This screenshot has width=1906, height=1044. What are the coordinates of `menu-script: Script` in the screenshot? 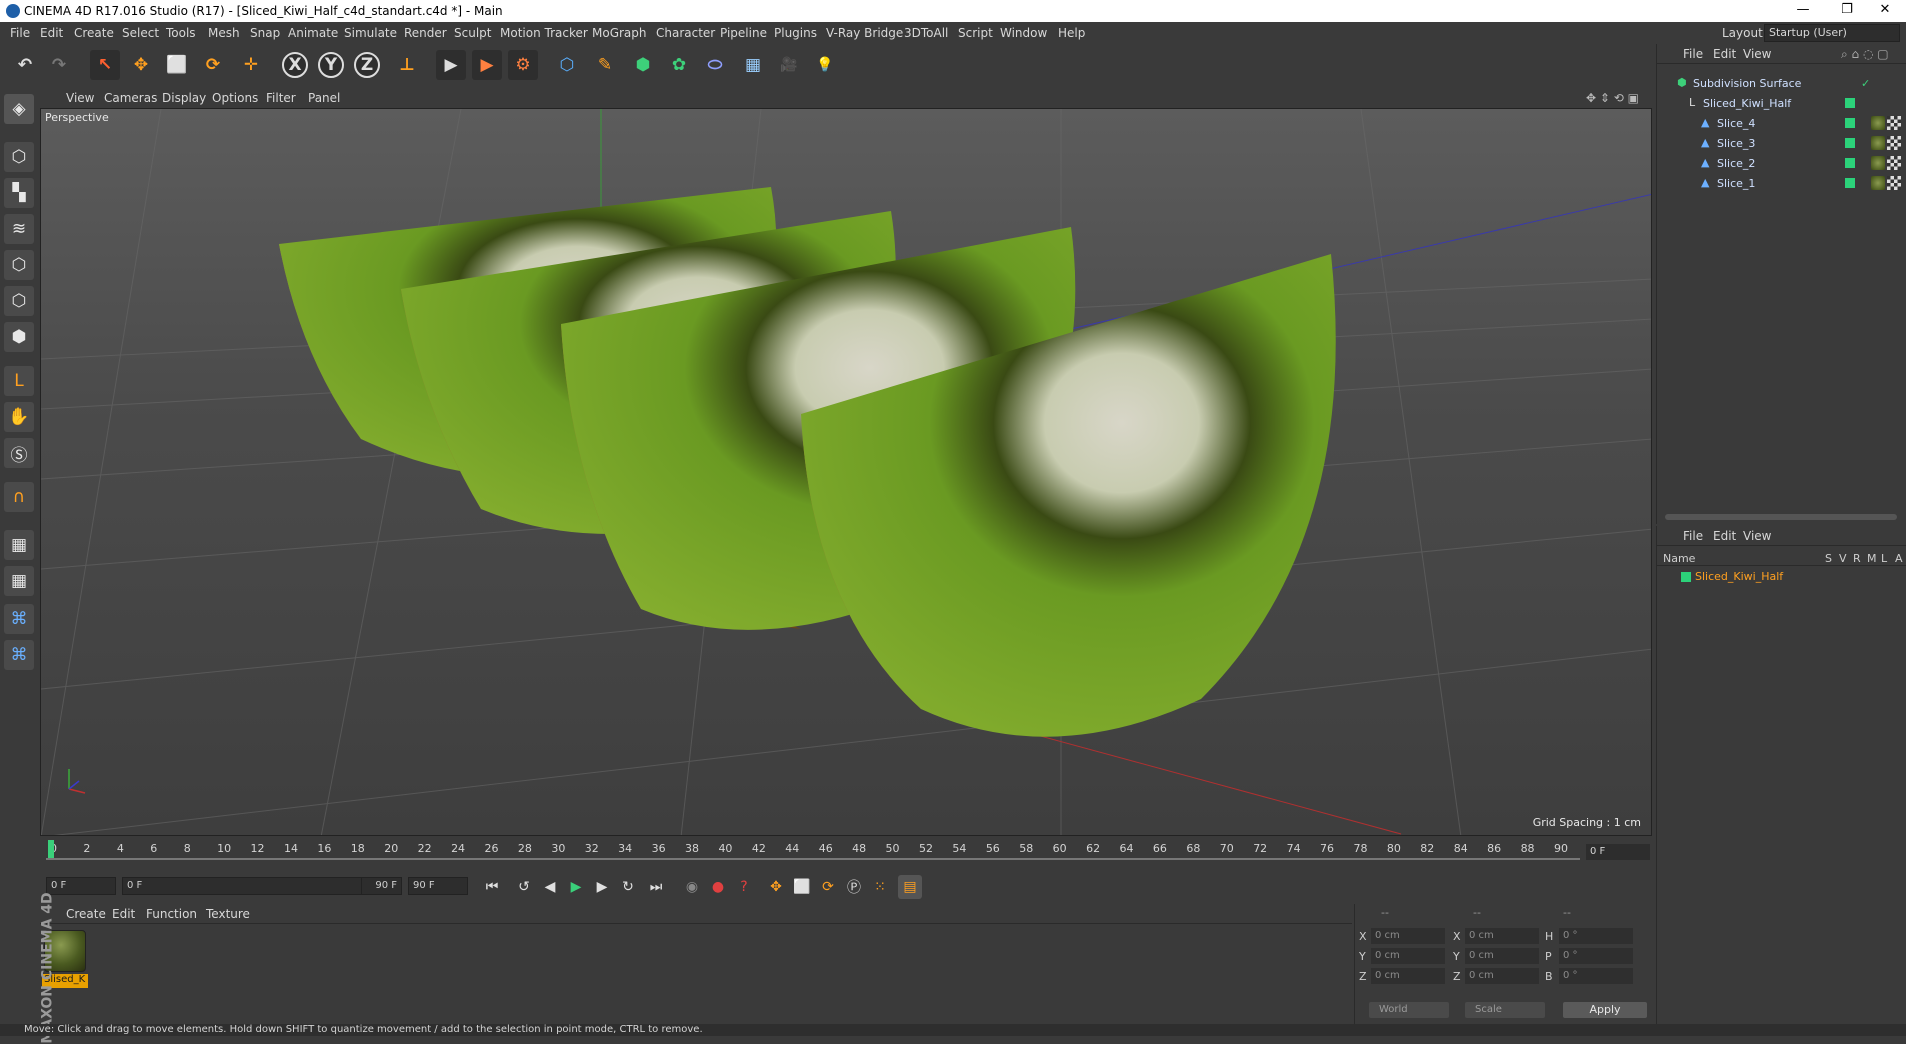 It's located at (975, 33).